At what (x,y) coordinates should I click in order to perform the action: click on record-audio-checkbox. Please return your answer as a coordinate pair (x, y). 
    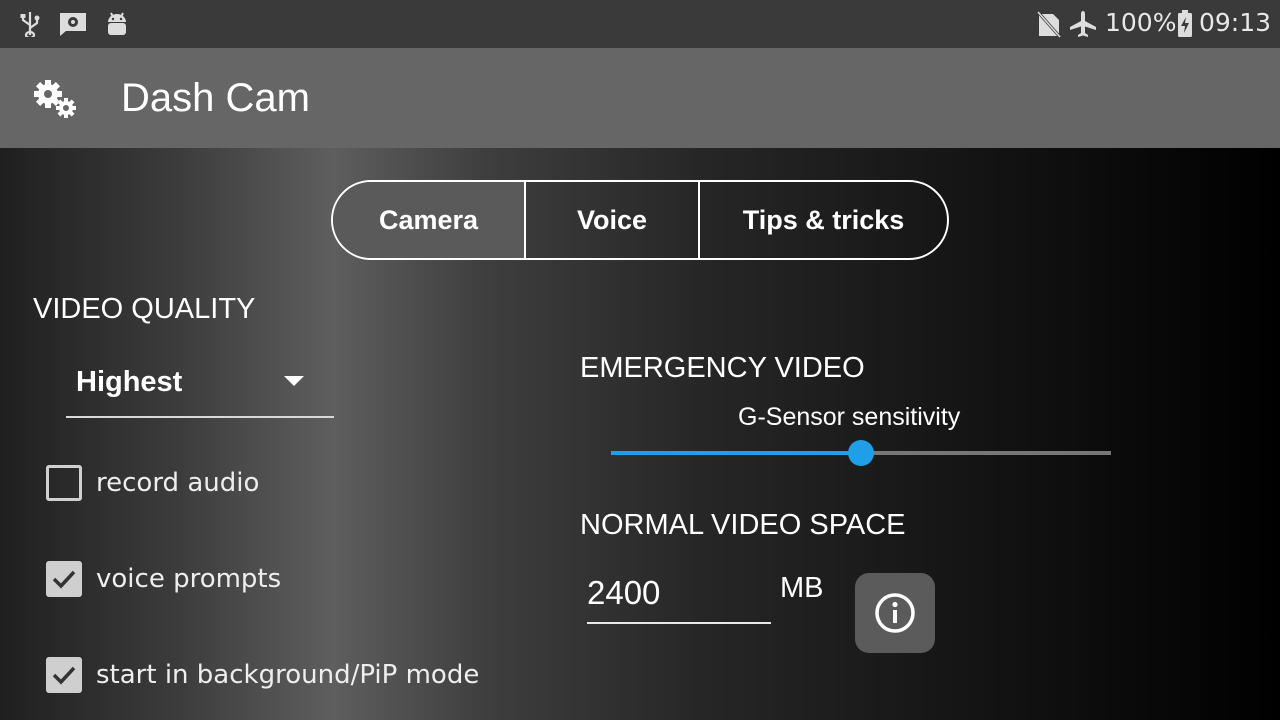
    Looking at the image, I should click on (64, 483).